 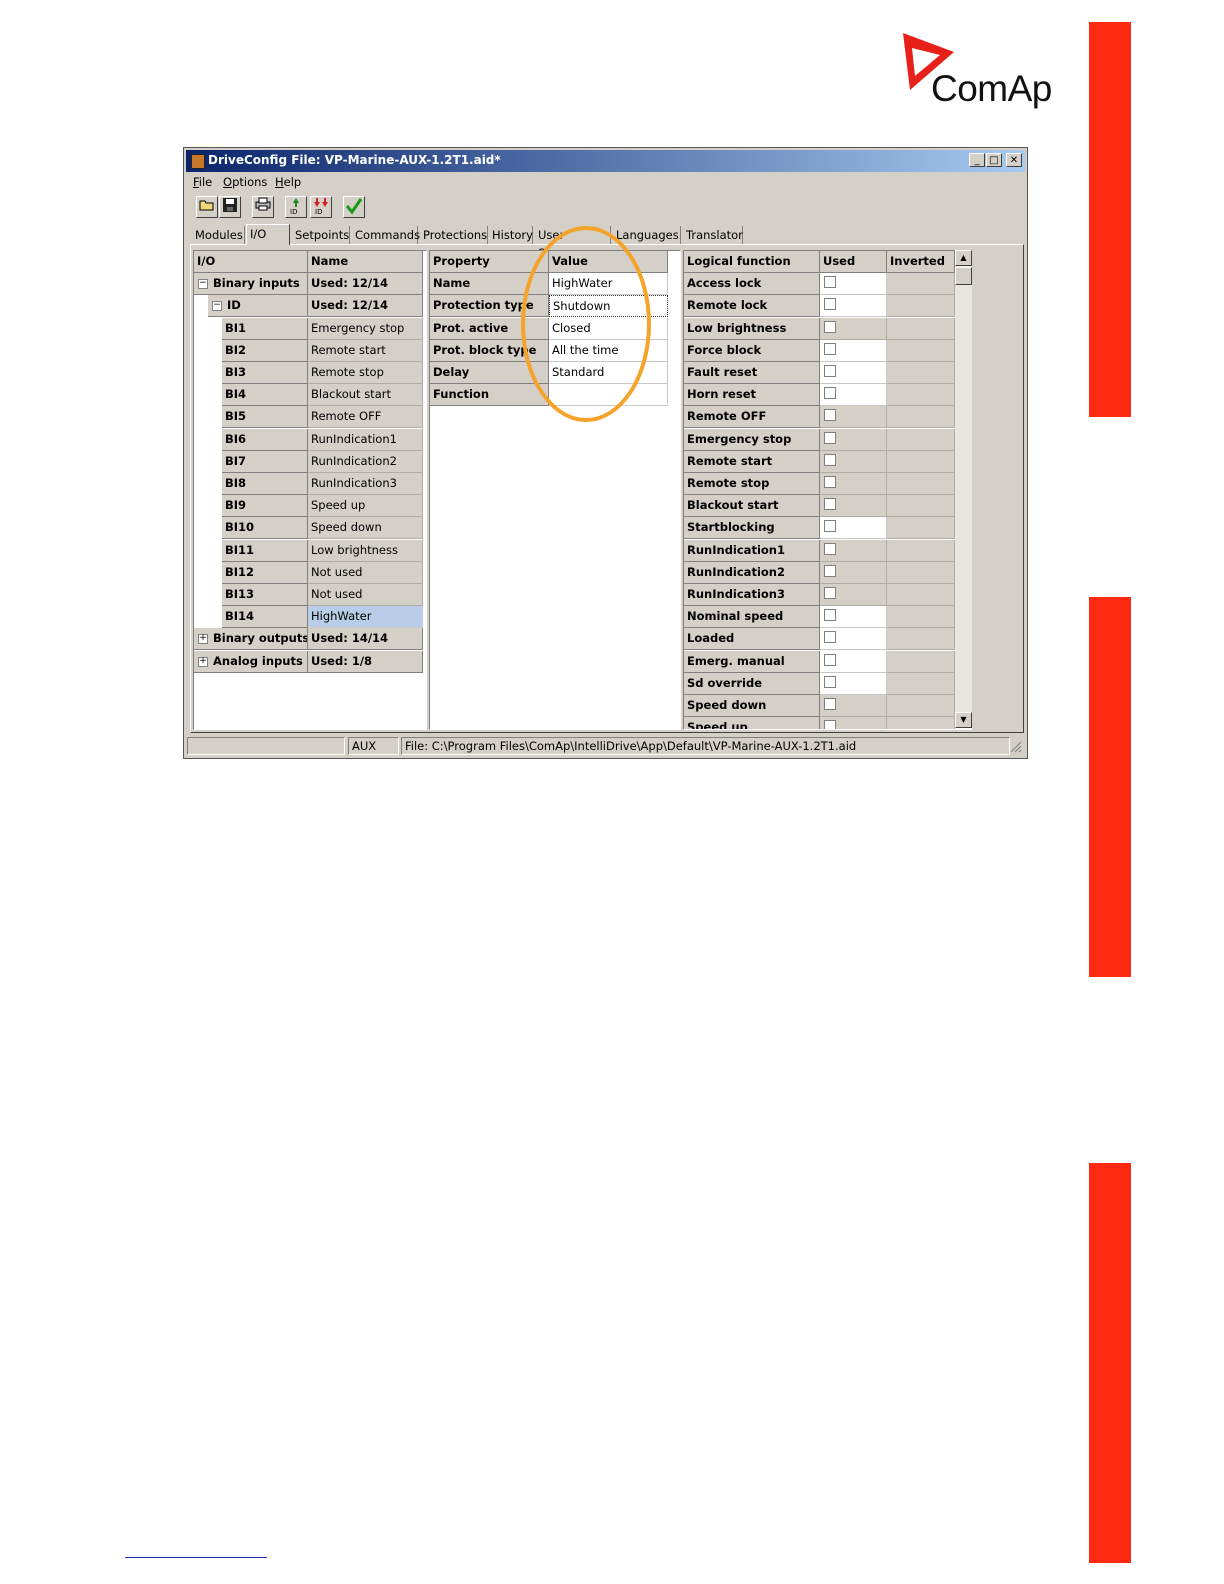 I want to click on io-name-cell: Not used, so click(x=365, y=595).